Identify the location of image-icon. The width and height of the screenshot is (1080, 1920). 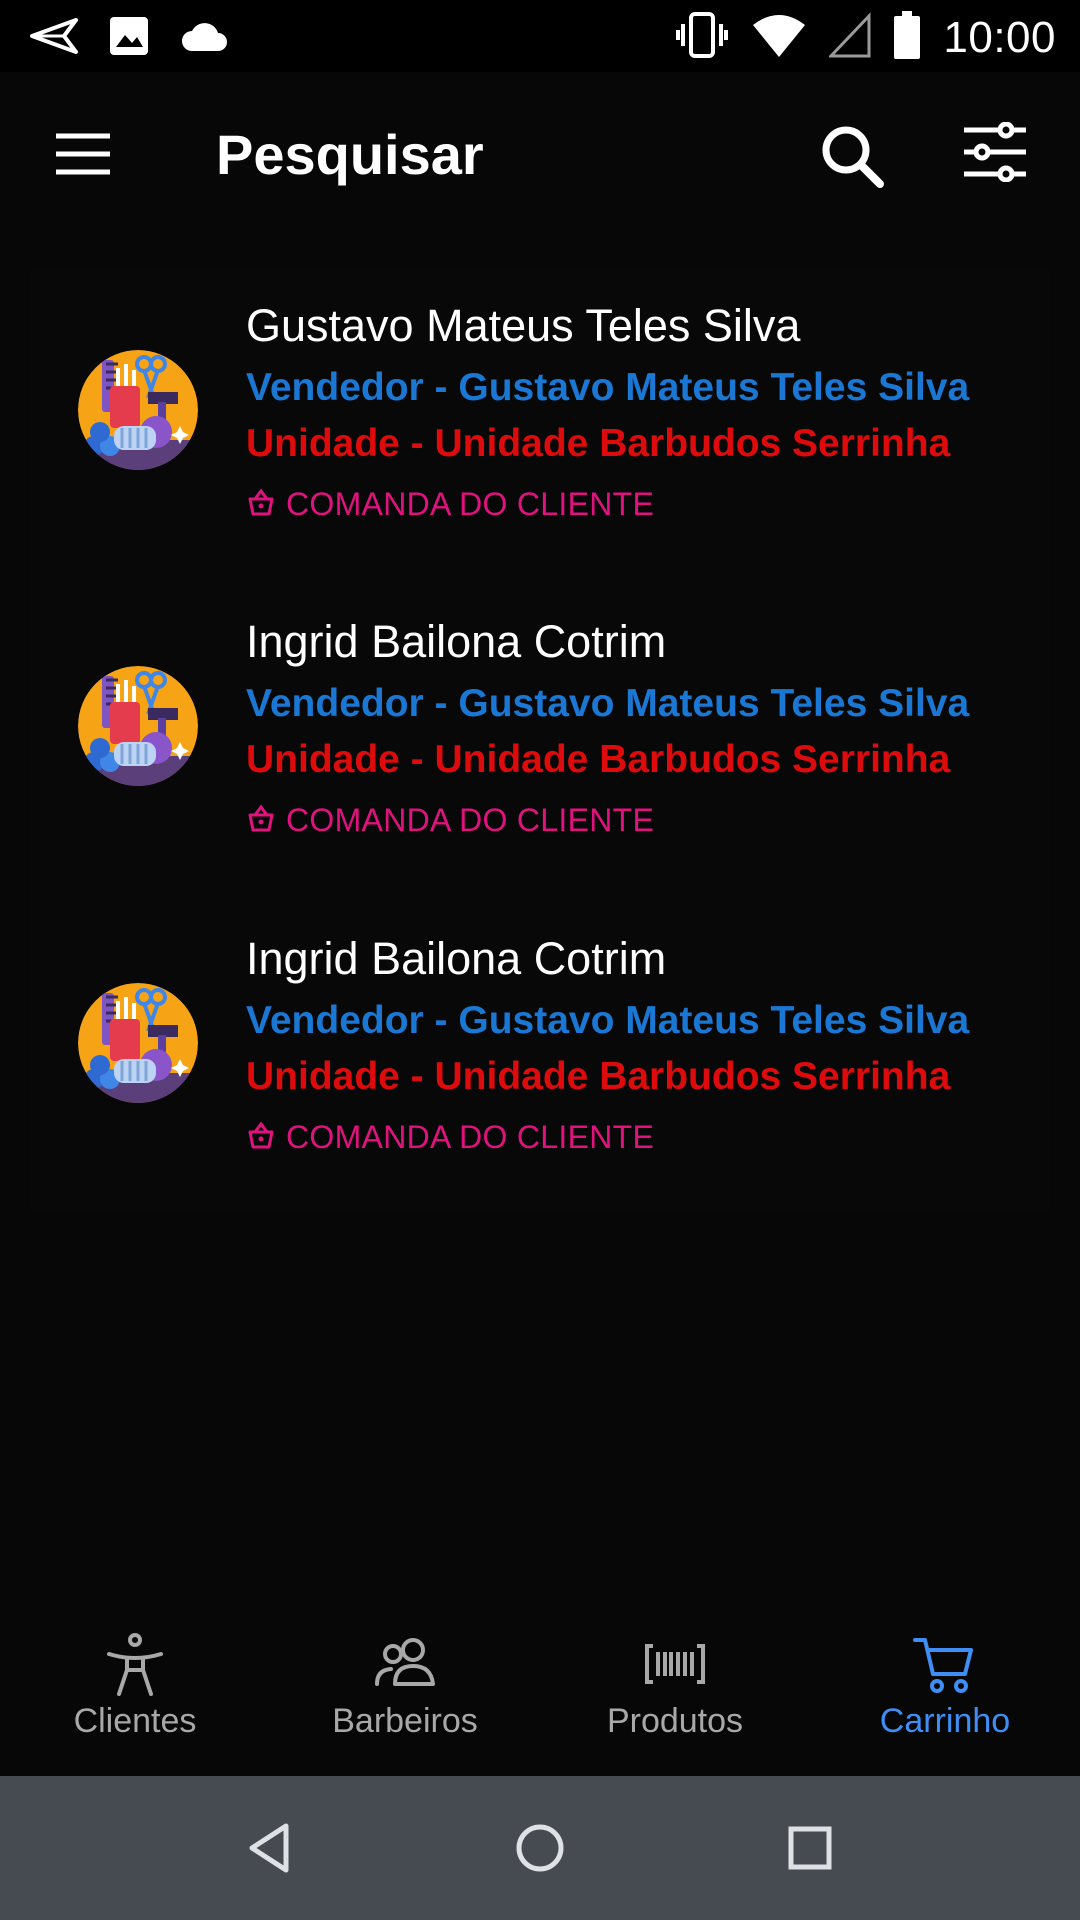
(129, 38).